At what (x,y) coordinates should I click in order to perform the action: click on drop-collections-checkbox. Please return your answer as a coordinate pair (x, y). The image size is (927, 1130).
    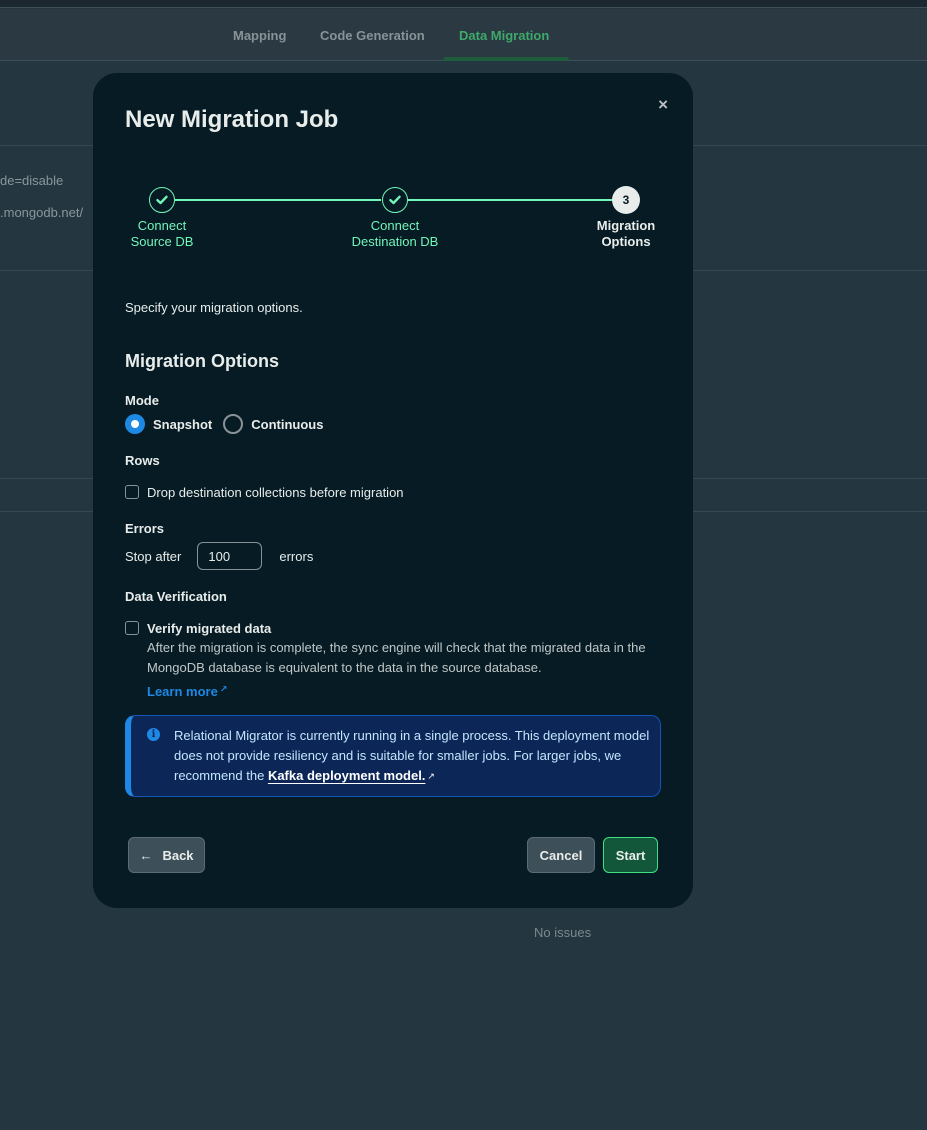
    Looking at the image, I should click on (132, 492).